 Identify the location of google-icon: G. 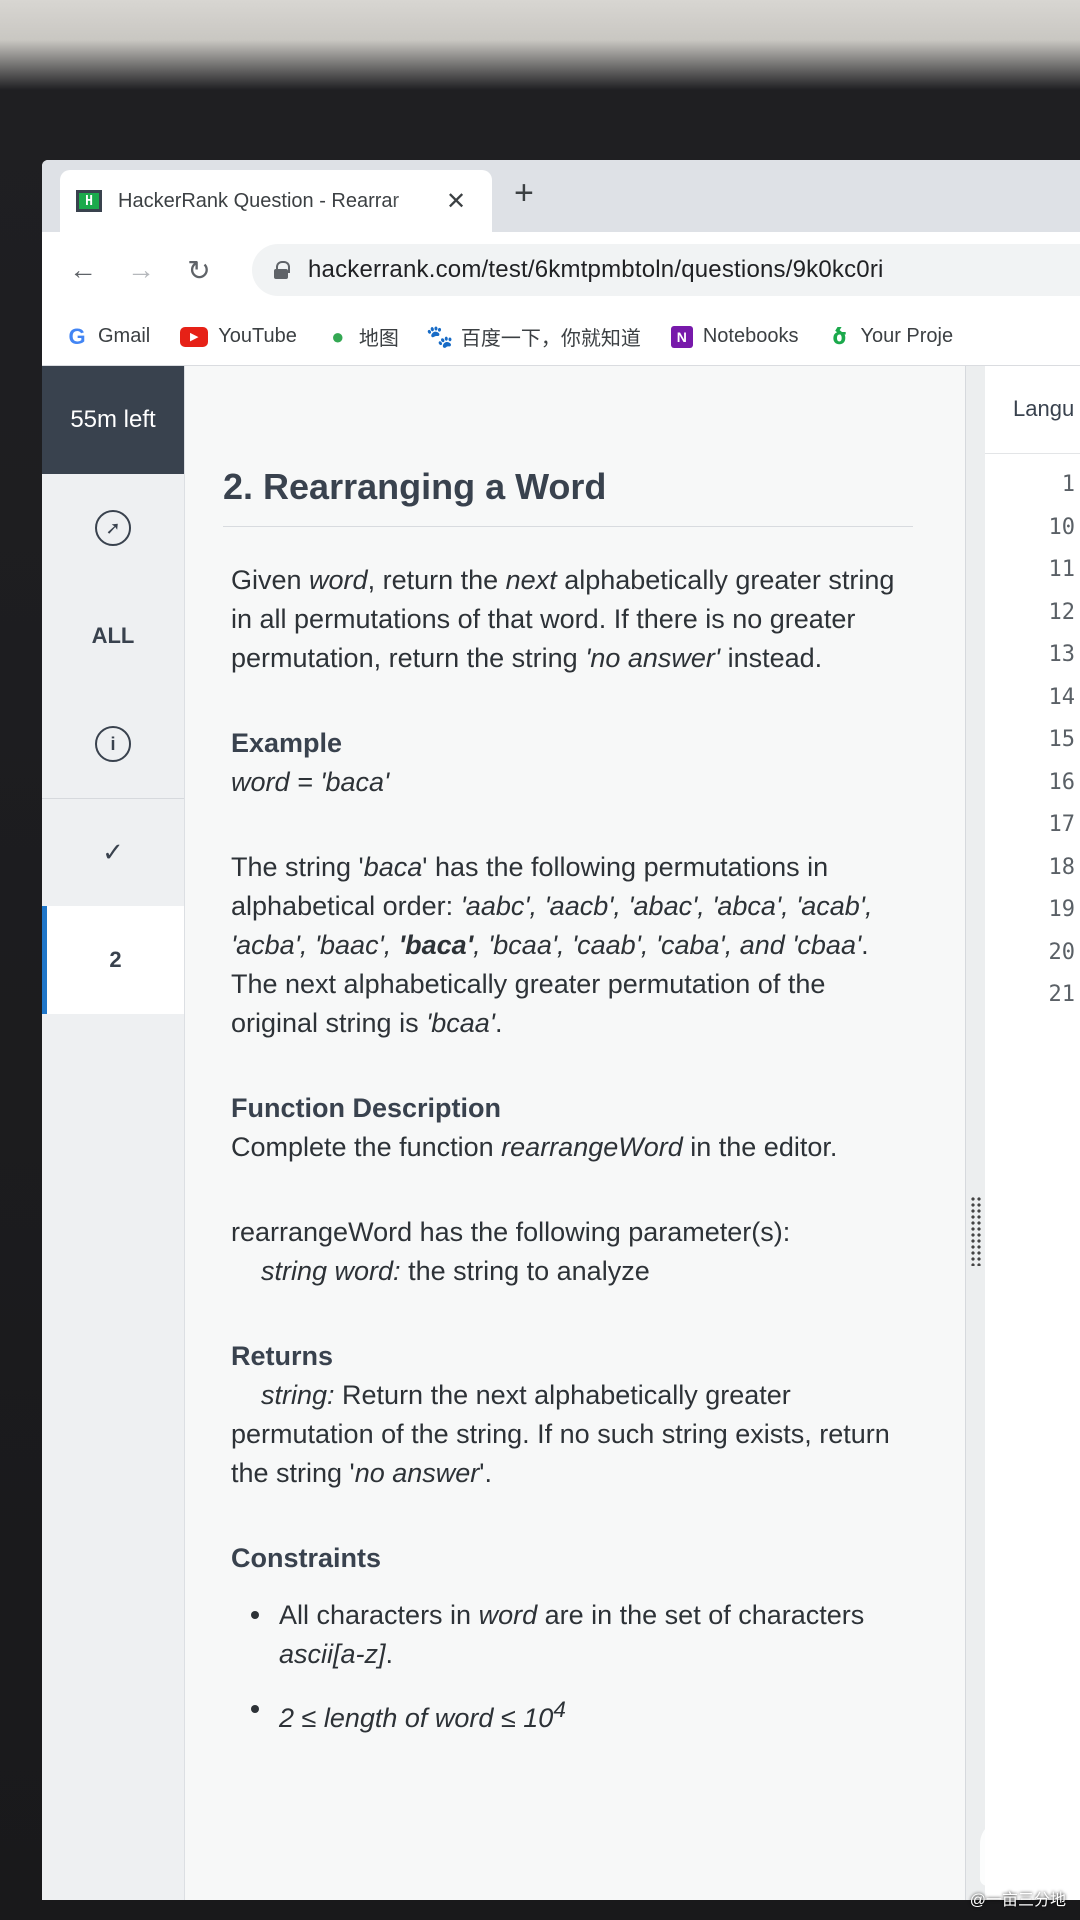
(77, 336).